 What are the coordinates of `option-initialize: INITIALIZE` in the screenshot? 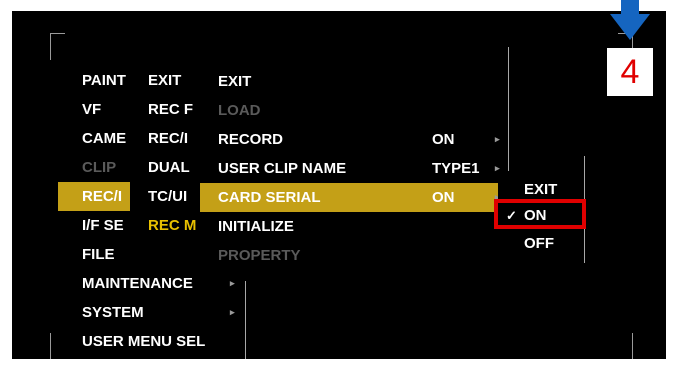 It's located at (353, 226).